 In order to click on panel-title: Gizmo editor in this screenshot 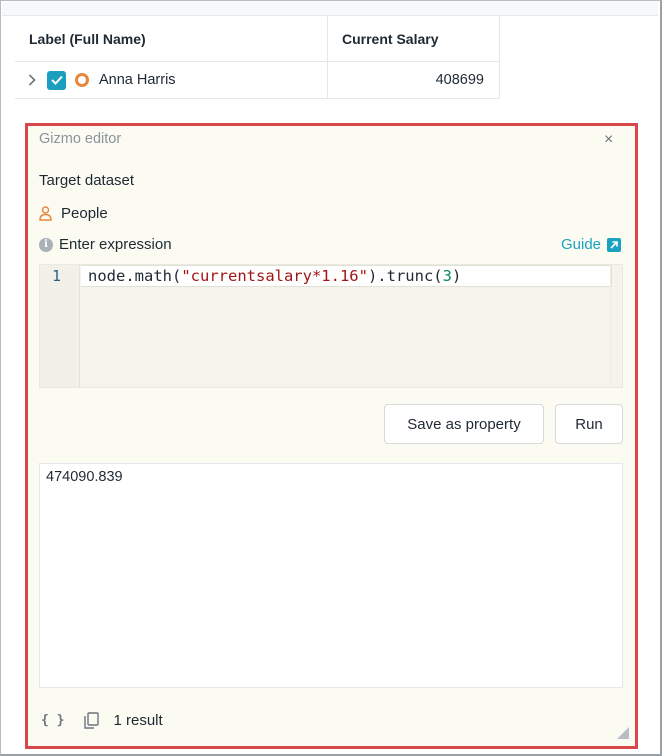, I will do `click(80, 139)`.